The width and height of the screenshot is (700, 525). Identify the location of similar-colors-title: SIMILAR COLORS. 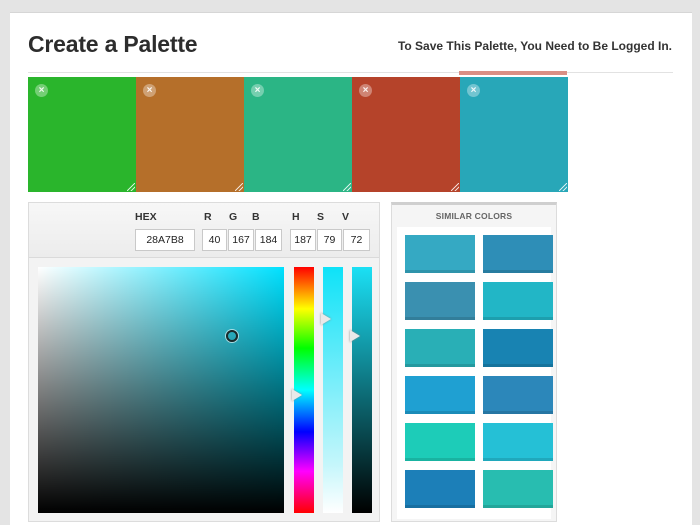
(474, 216).